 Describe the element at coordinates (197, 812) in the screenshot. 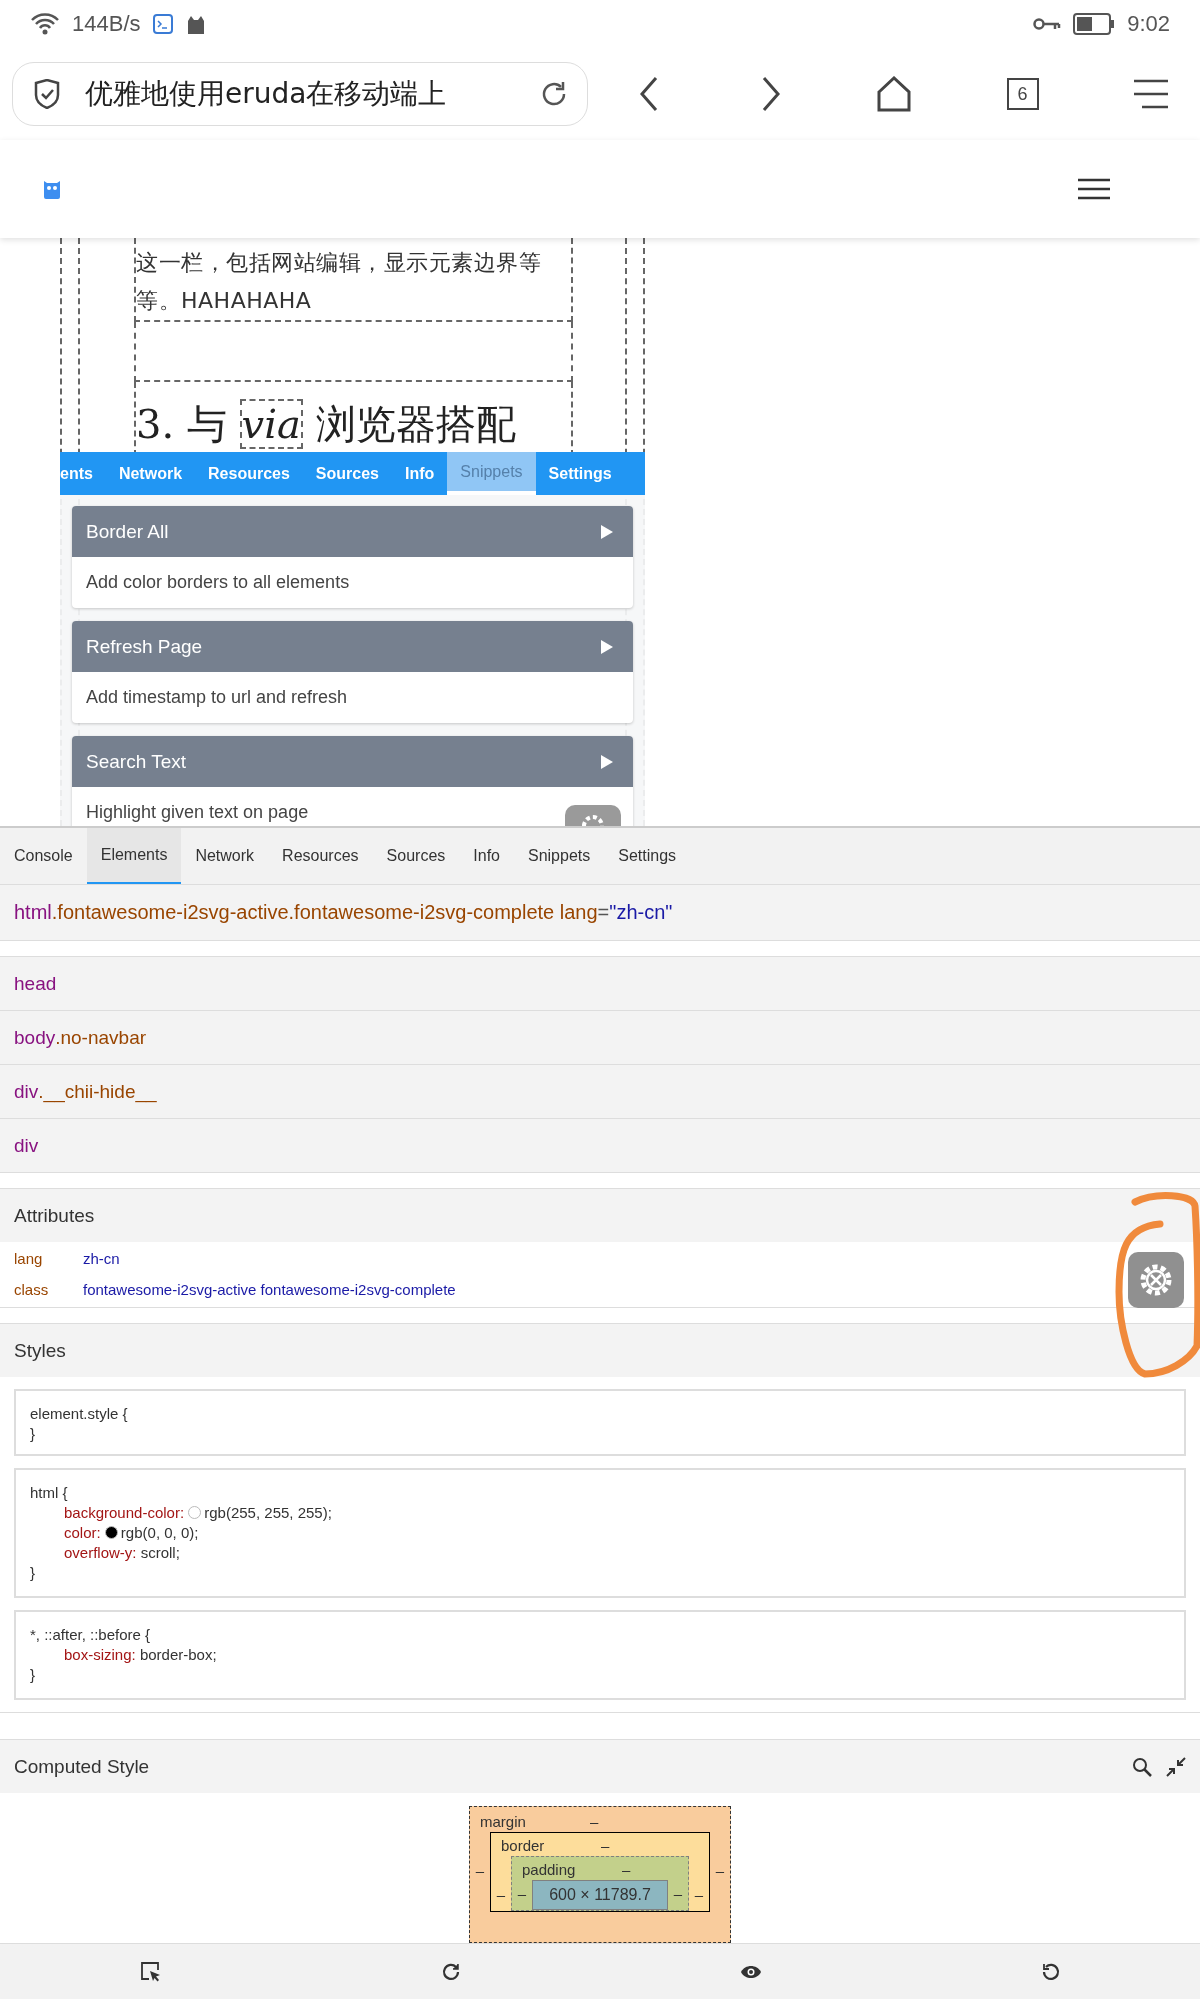

I see `snippet-description: Highlight given text on page` at that location.